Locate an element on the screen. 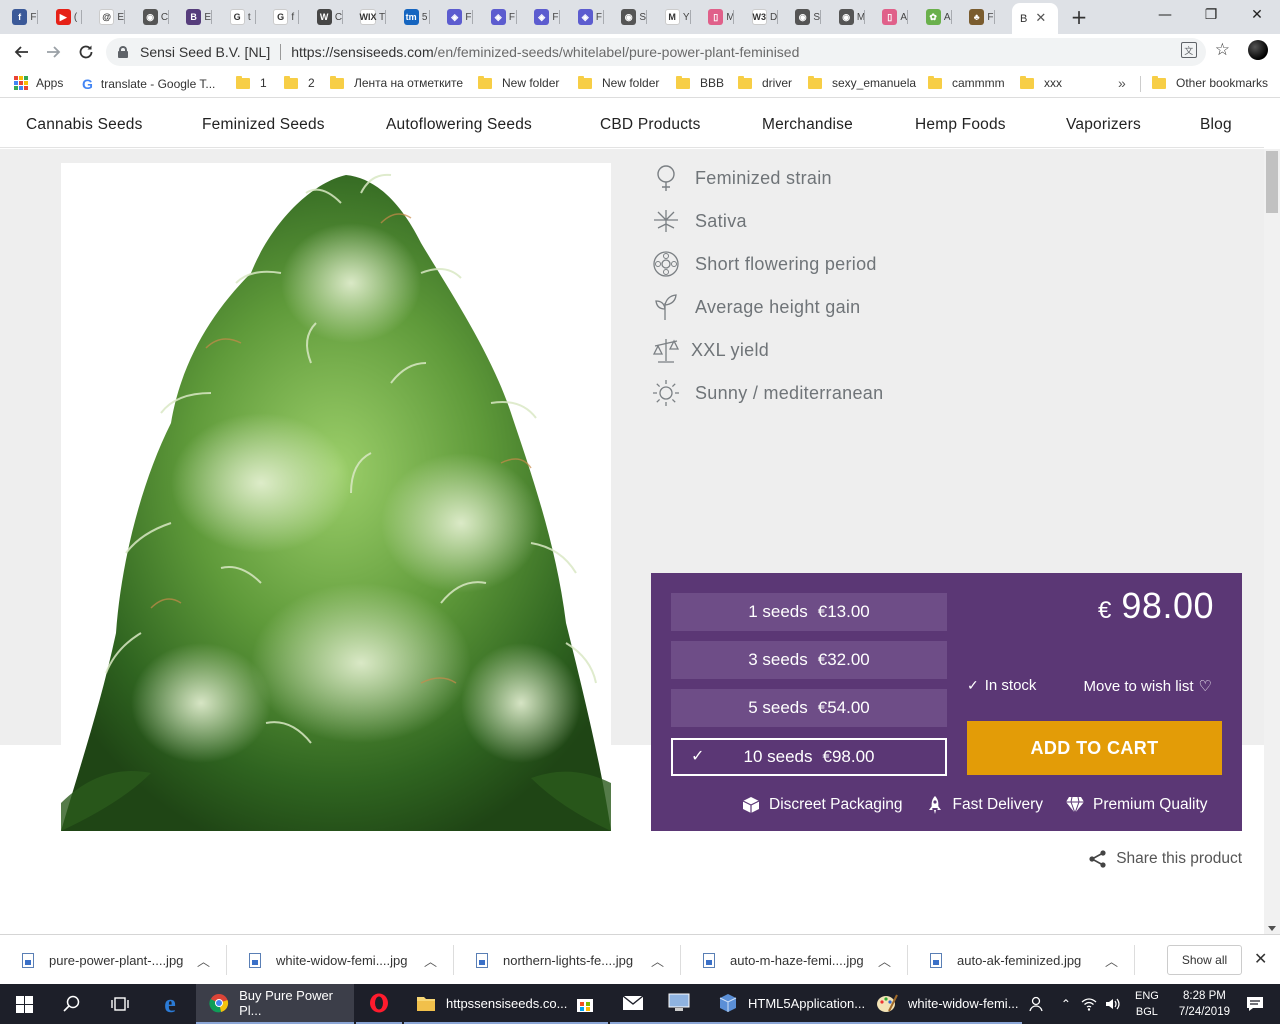 The height and width of the screenshot is (1024, 1280). browser-tab: @ E is located at coordinates (109, 17).